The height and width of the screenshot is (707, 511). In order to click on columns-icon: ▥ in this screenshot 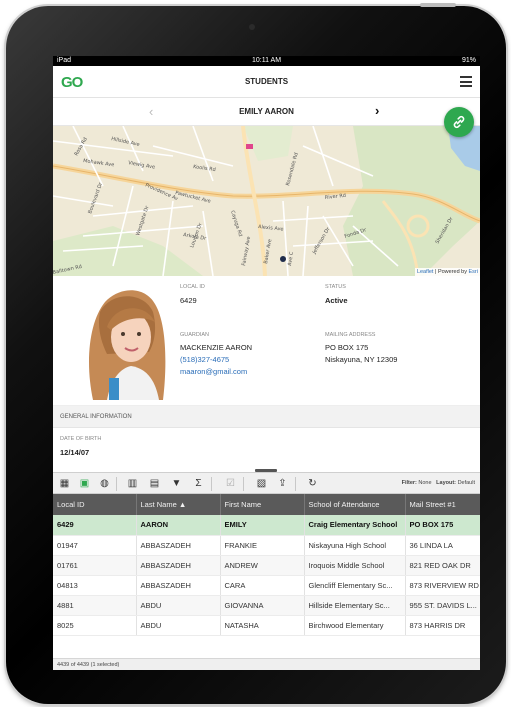, I will do `click(132, 483)`.